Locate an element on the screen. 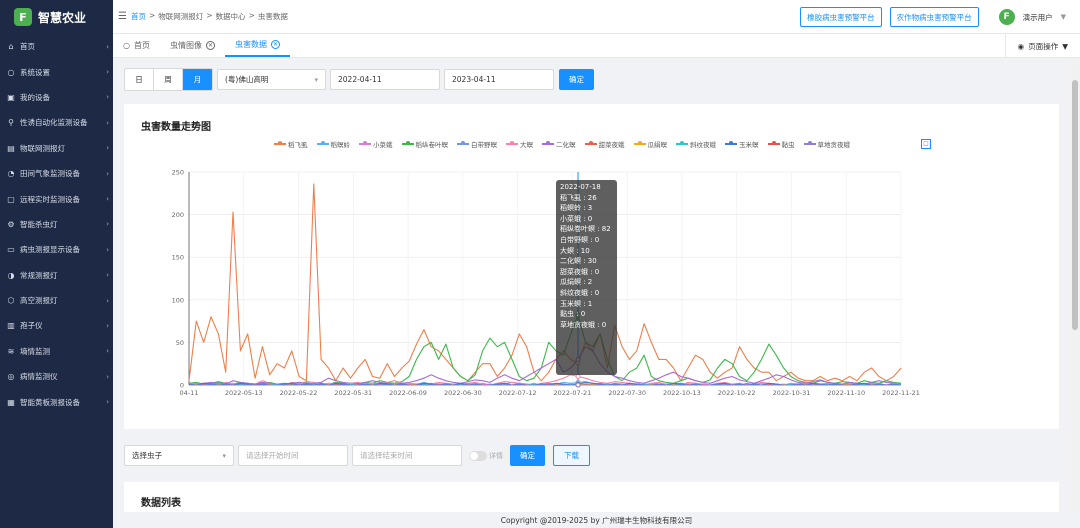  sidebar-item-10: ⬡ 高空测报灯 › is located at coordinates (56, 300).